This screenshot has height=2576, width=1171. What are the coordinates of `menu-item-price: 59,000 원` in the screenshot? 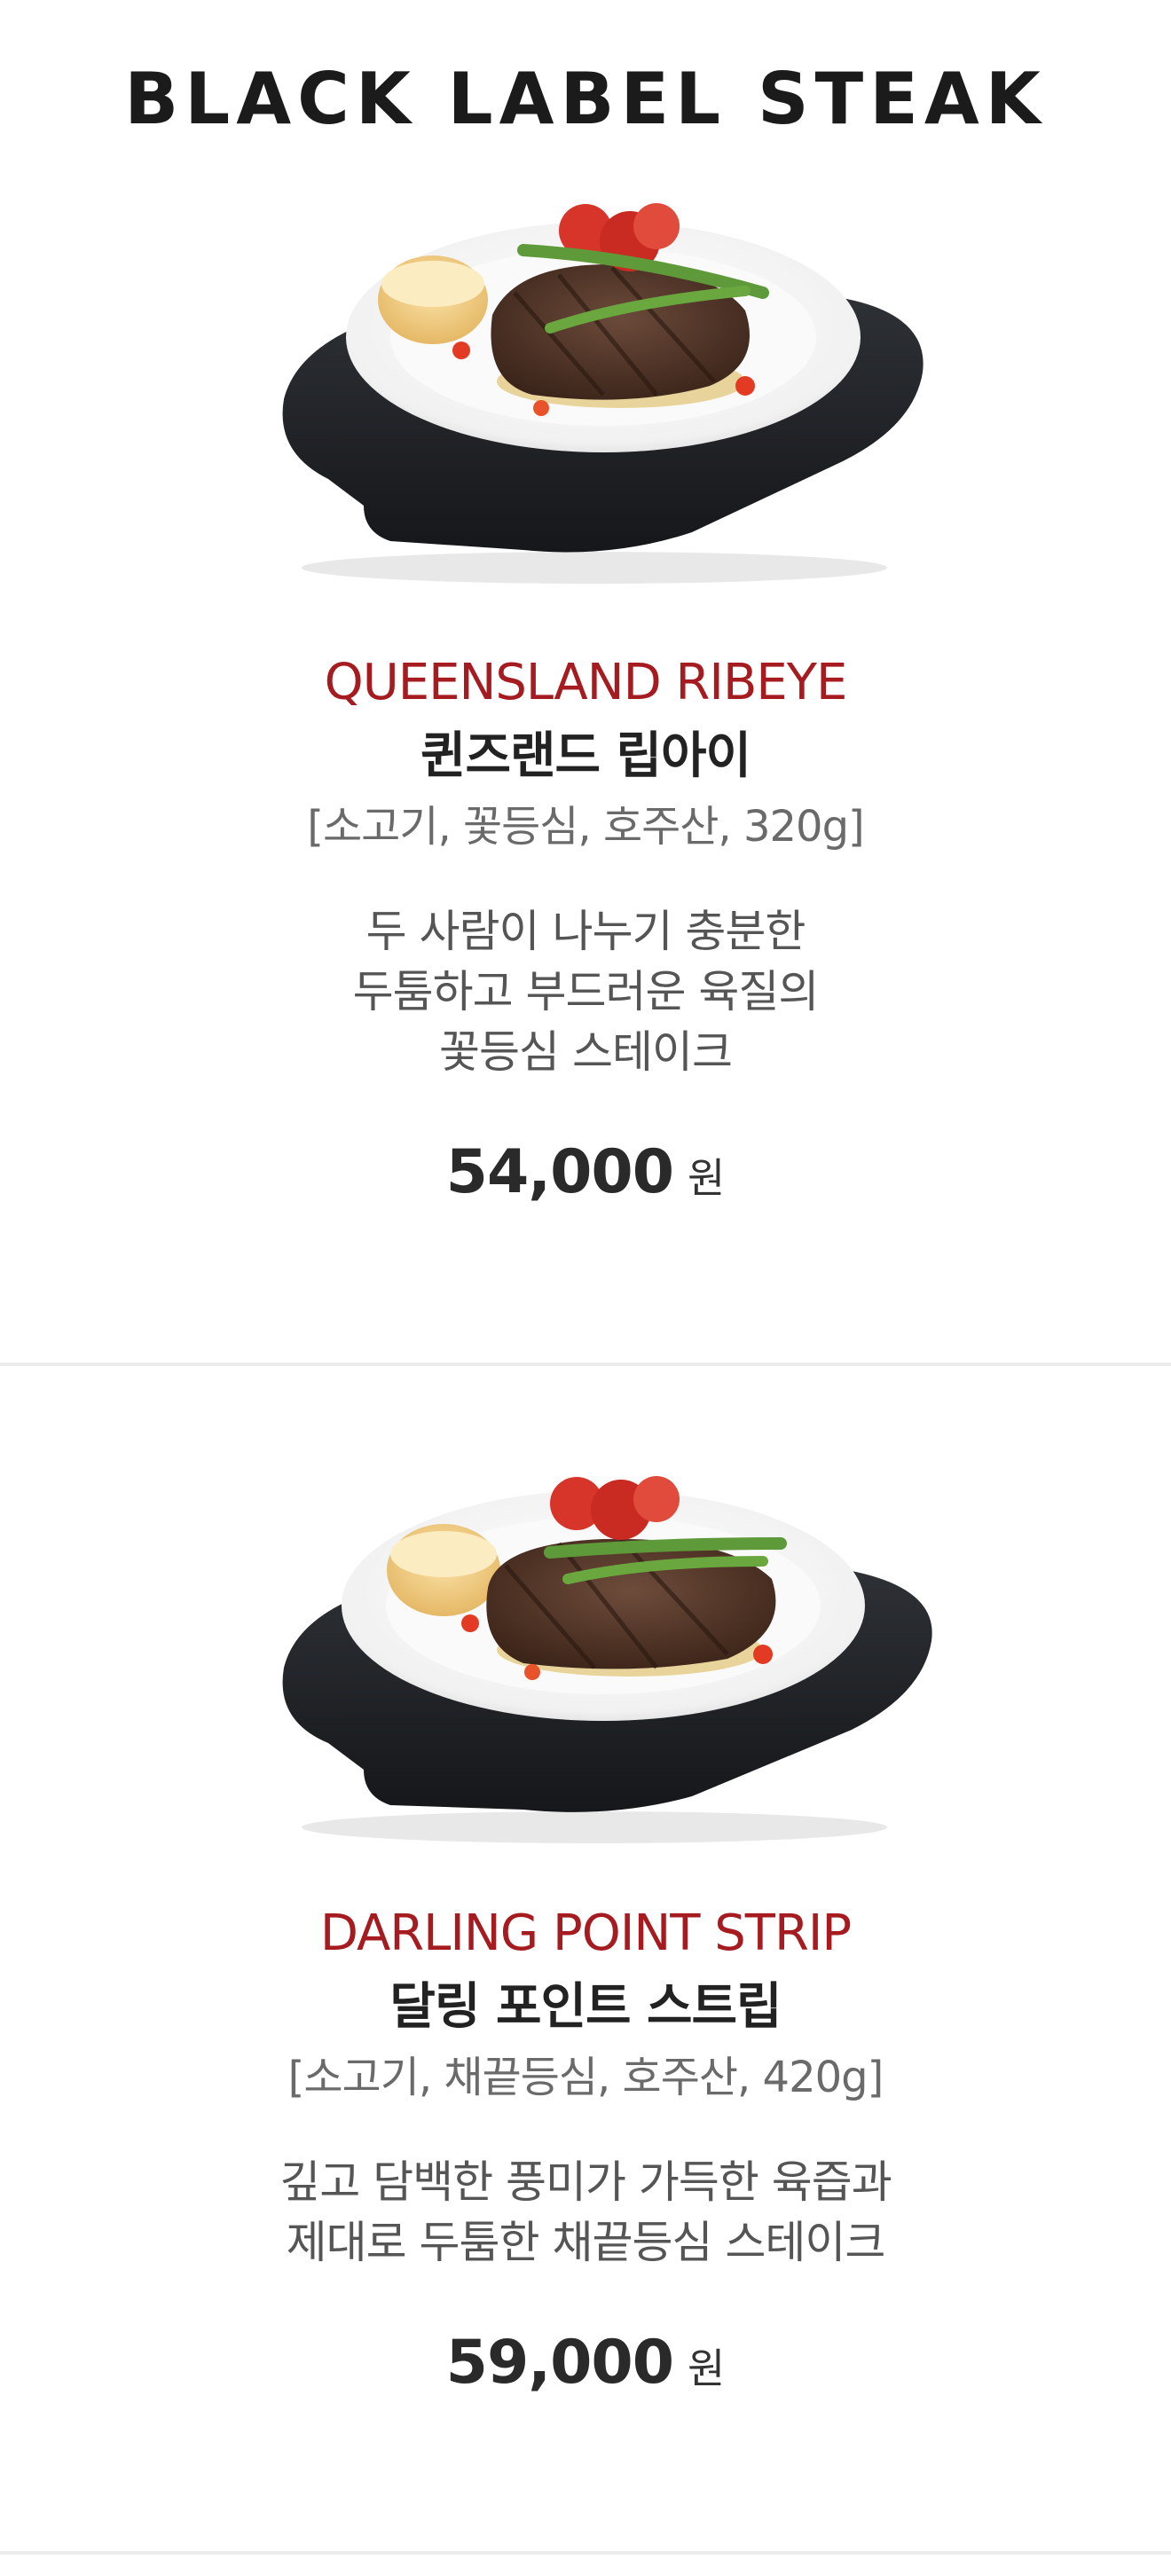 It's located at (586, 2363).